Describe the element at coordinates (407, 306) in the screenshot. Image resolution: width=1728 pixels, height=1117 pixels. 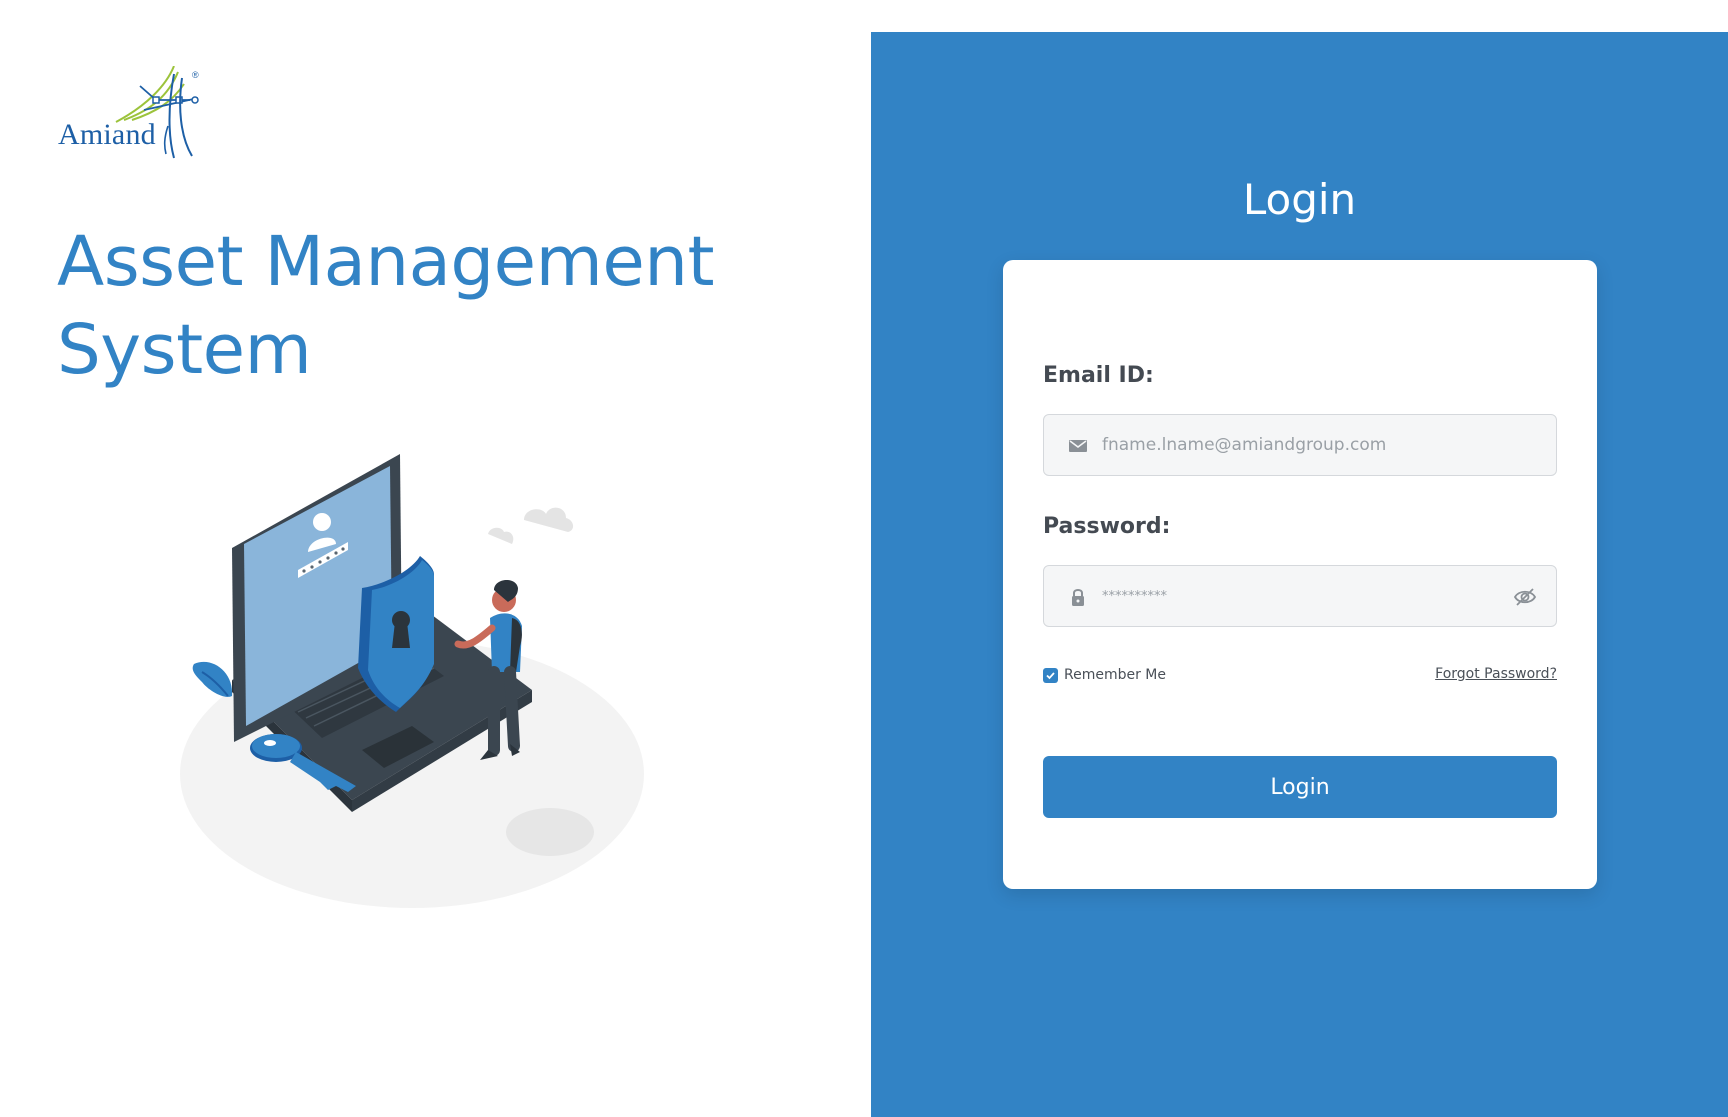
I see `app-title: Asset Management System` at that location.